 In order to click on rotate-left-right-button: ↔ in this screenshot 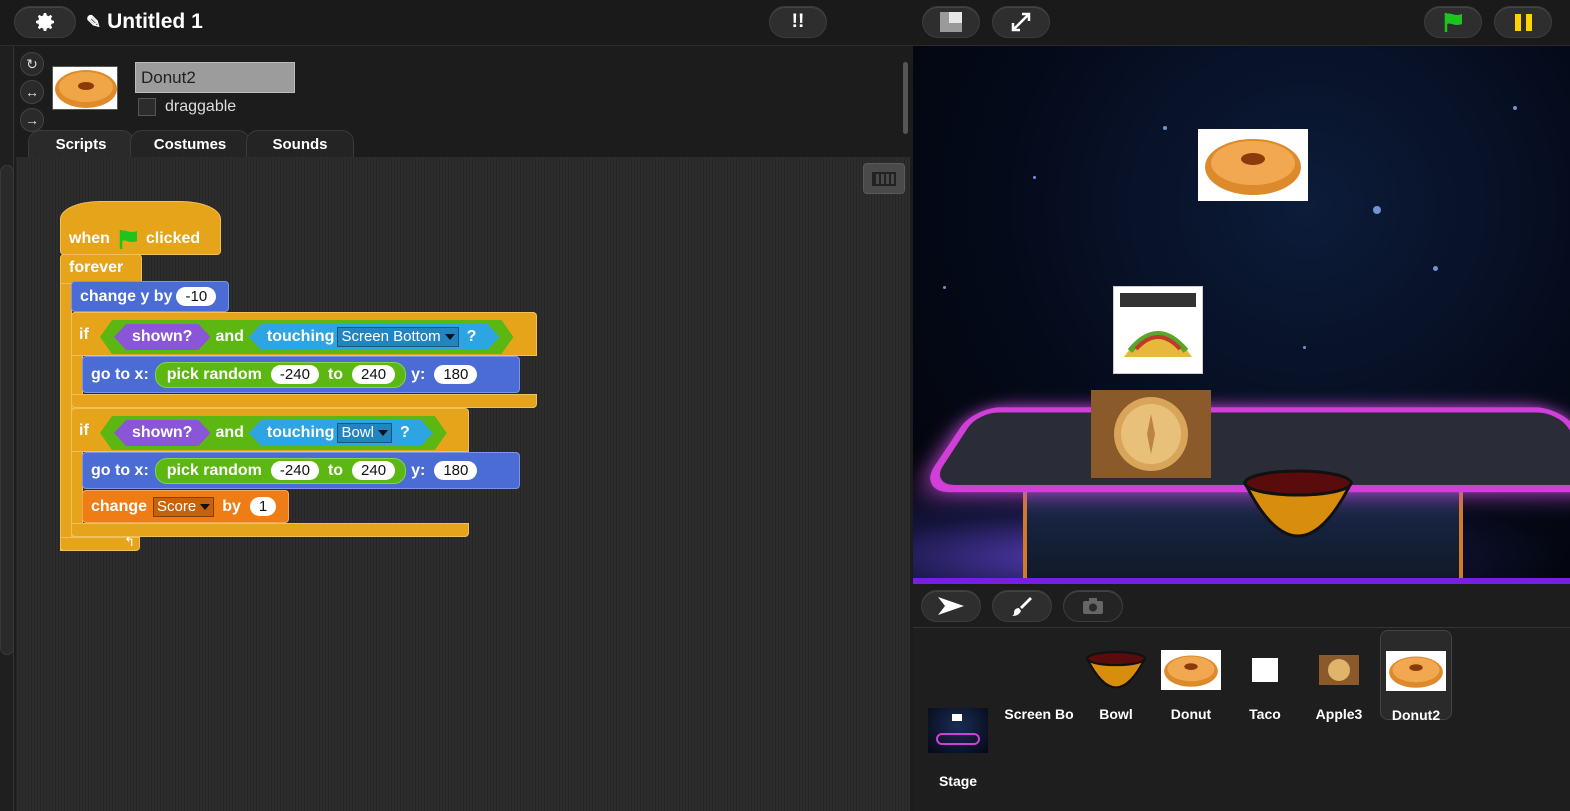, I will do `click(32, 92)`.